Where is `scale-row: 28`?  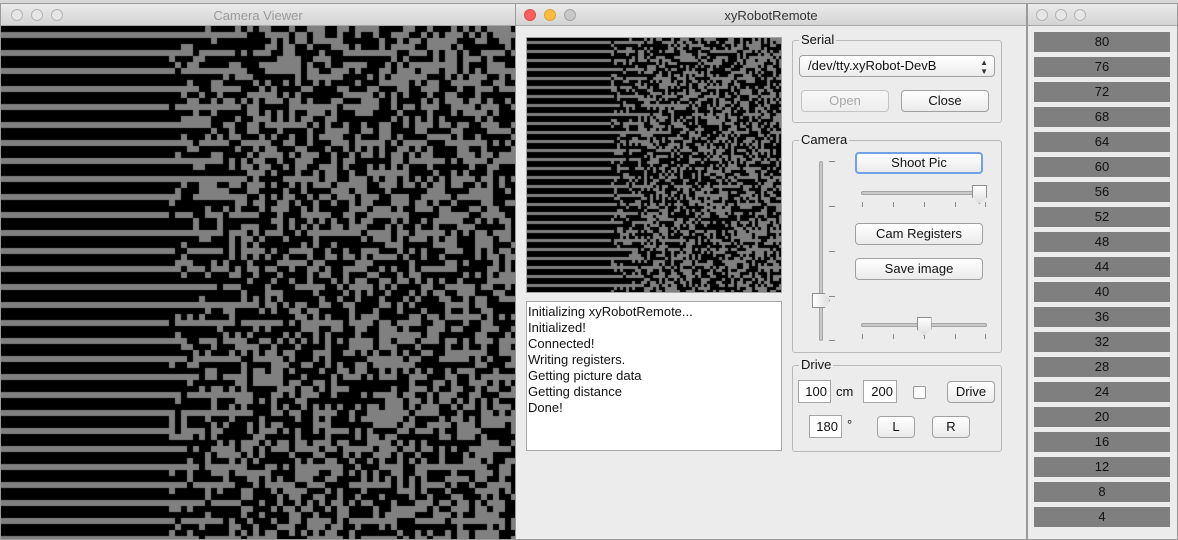 scale-row: 28 is located at coordinates (1102, 367).